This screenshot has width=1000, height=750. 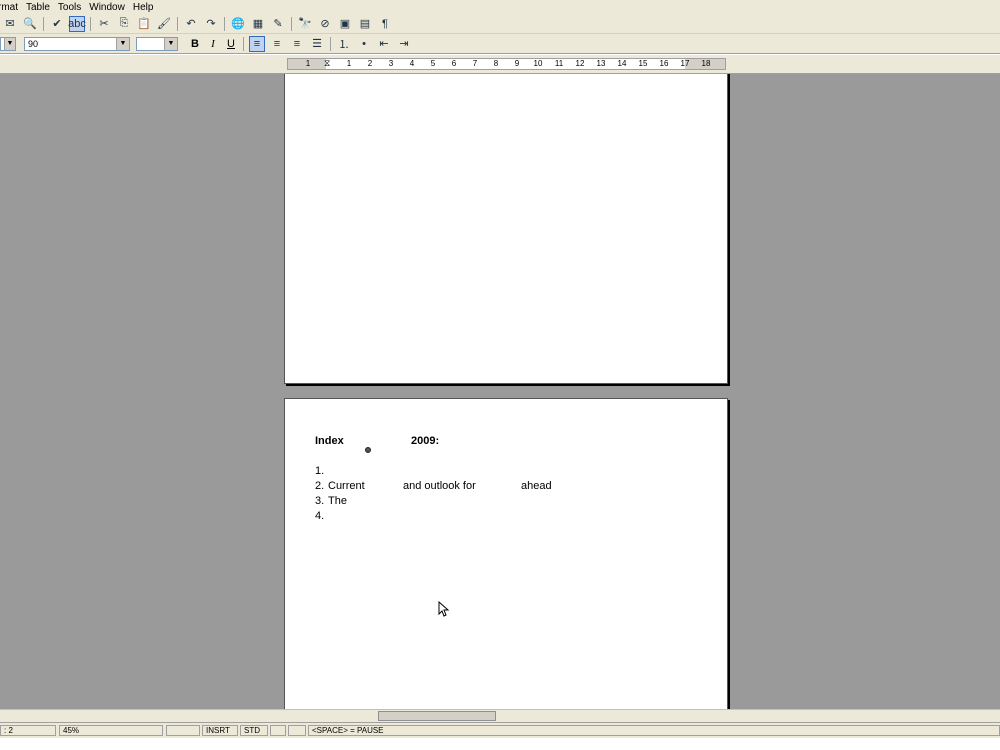 What do you see at coordinates (195, 44) in the screenshot?
I see `bold-button: B` at bounding box center [195, 44].